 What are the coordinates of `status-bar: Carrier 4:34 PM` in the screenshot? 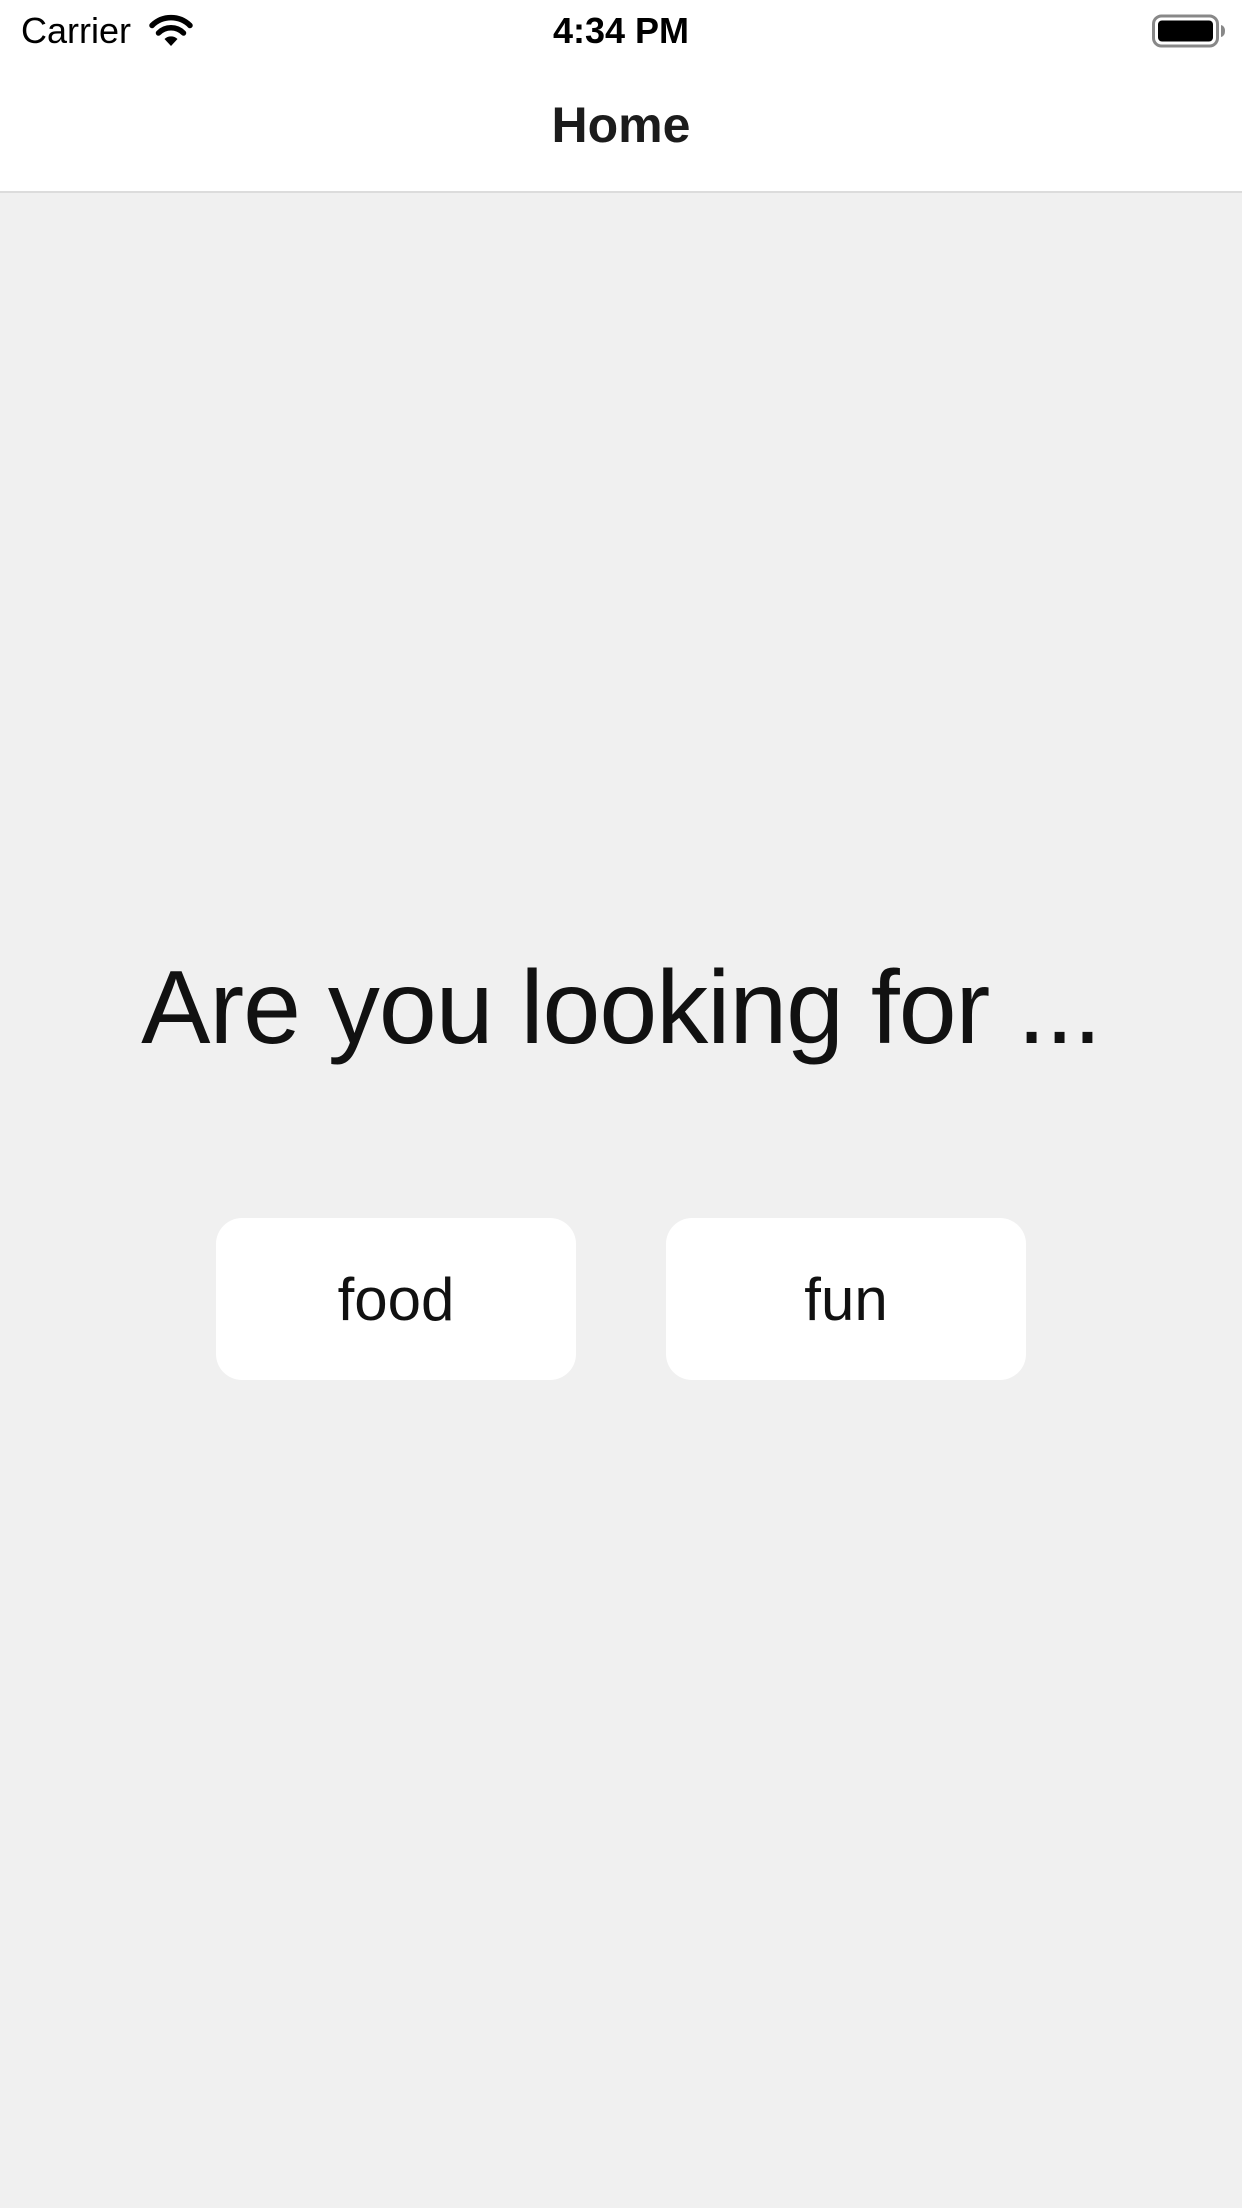 It's located at (621, 31).